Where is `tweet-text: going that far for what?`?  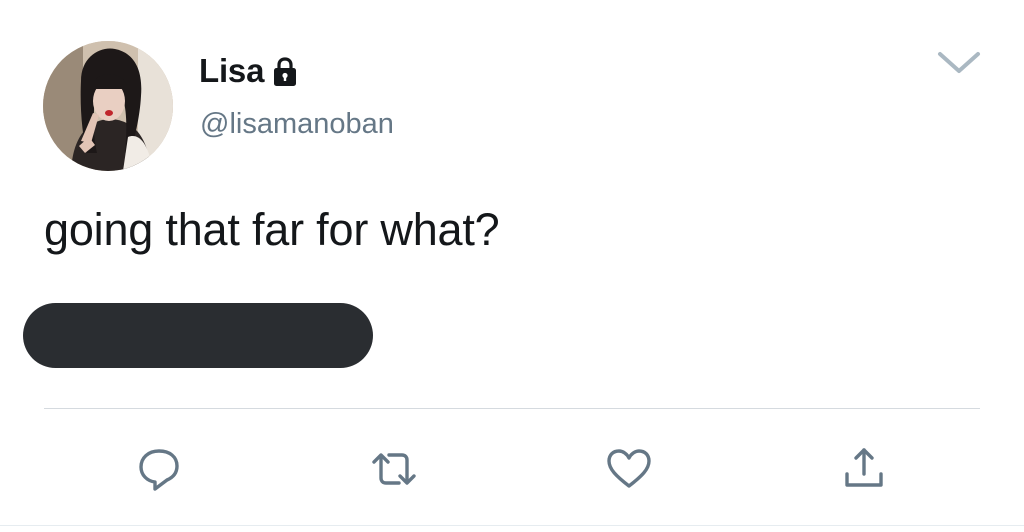
tweet-text: going that far for what? is located at coordinates (272, 229).